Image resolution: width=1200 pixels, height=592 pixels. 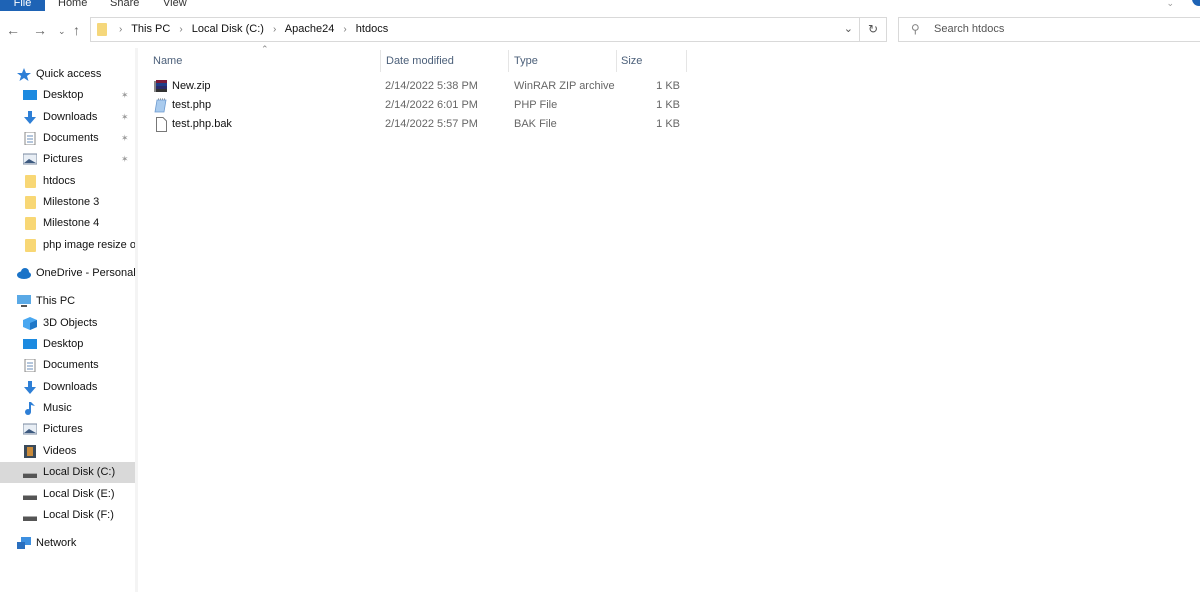 I want to click on sidebar-item: Pictures, so click(x=67, y=429).